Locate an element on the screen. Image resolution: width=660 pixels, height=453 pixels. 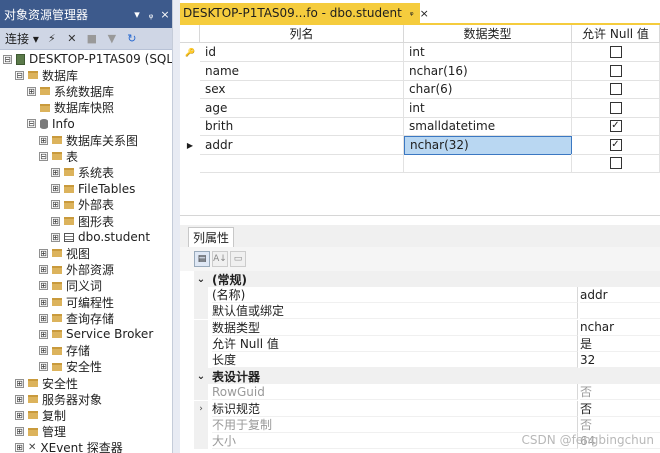
grid-row is located at coordinates (420, 163).